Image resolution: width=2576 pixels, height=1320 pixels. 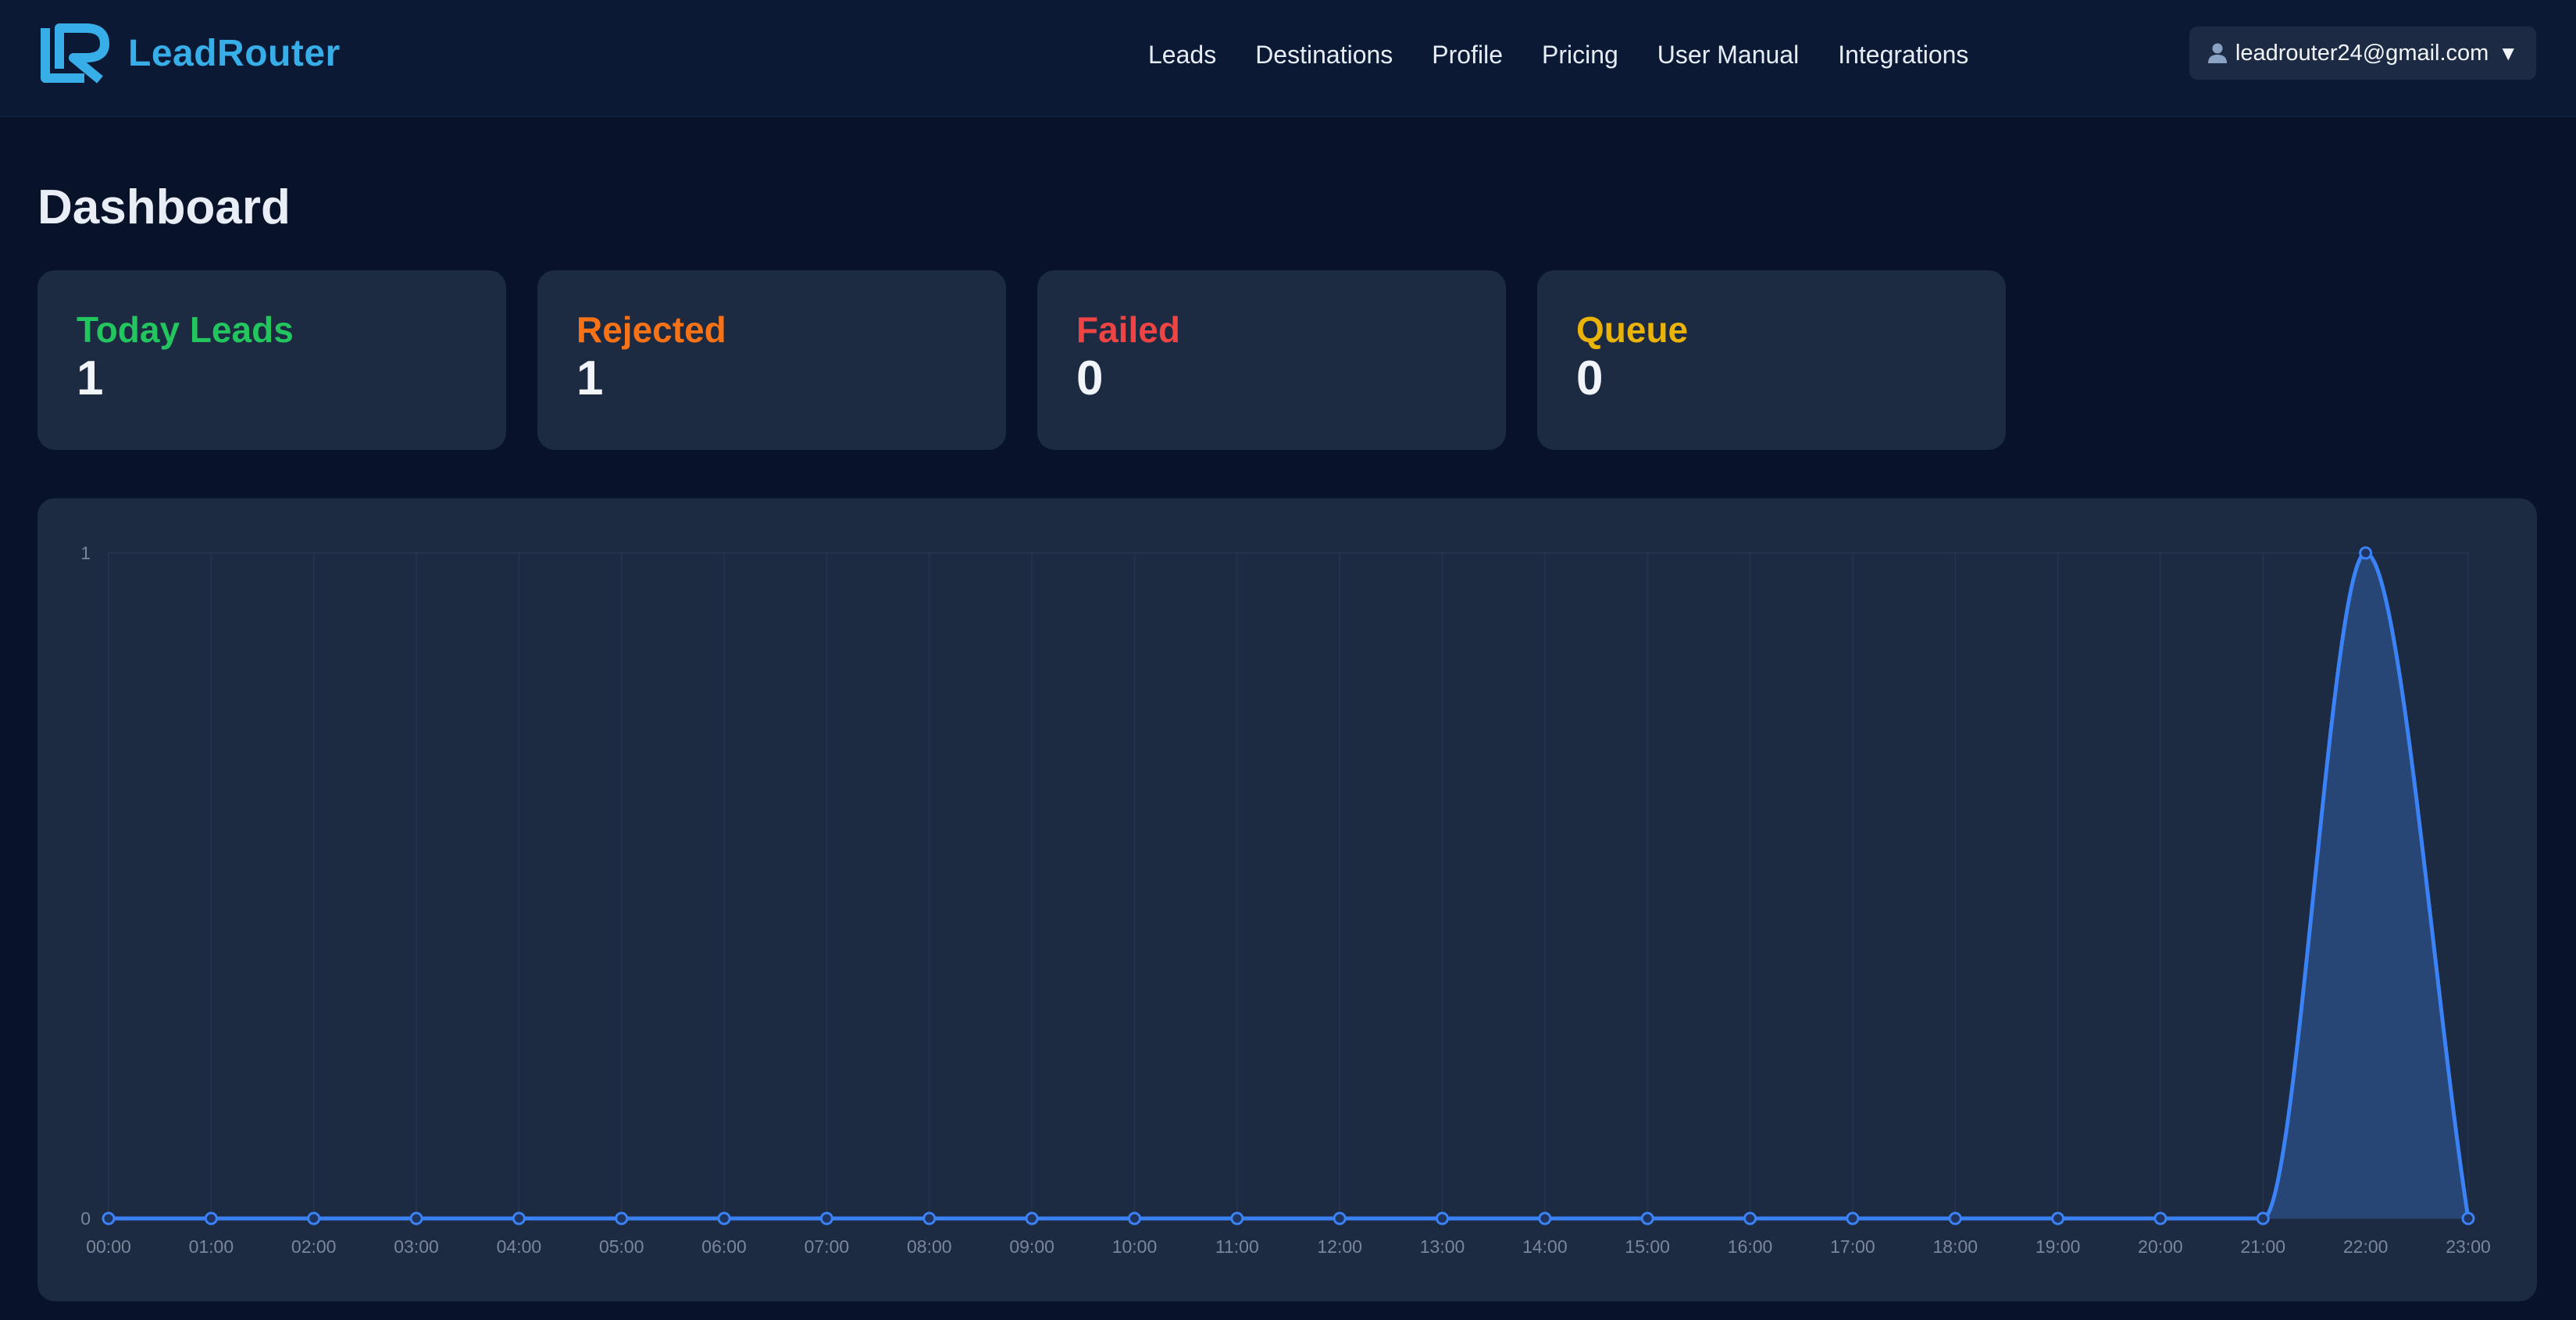 I want to click on nav-user-manual: User Manual, so click(x=1728, y=55).